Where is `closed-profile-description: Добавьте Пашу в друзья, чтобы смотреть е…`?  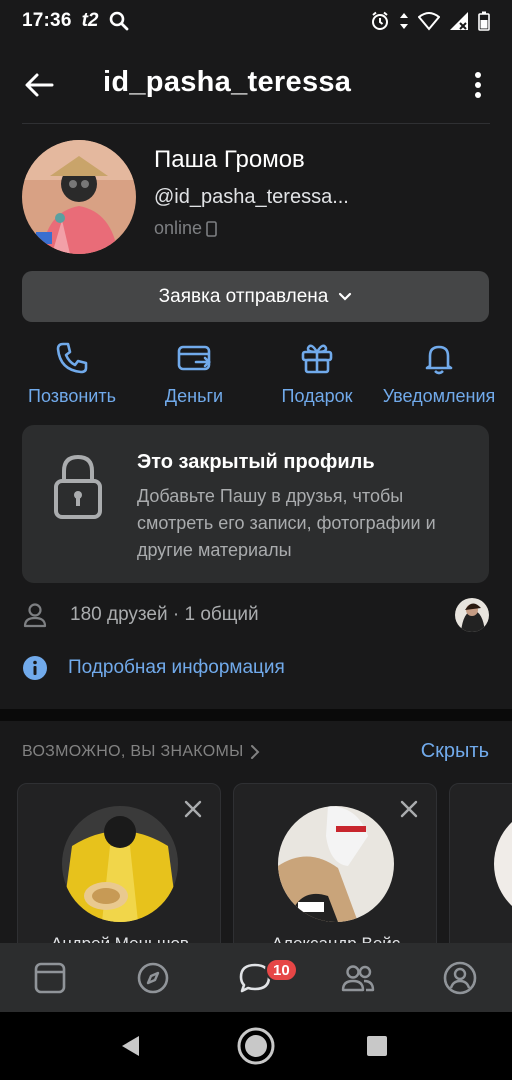
closed-profile-description: Добавьте Пашу в друзья, чтобы смотреть е… is located at coordinates (286, 523).